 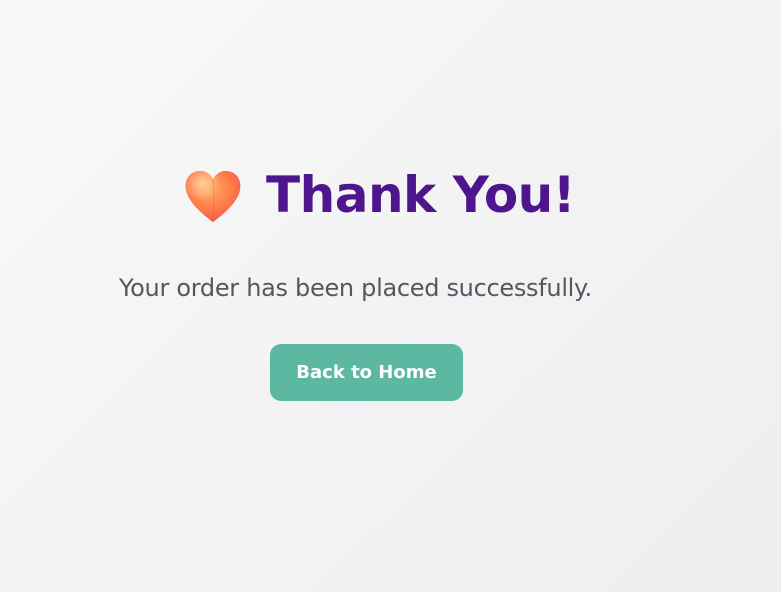 What do you see at coordinates (421, 195) in the screenshot?
I see `page-title: Thank You!` at bounding box center [421, 195].